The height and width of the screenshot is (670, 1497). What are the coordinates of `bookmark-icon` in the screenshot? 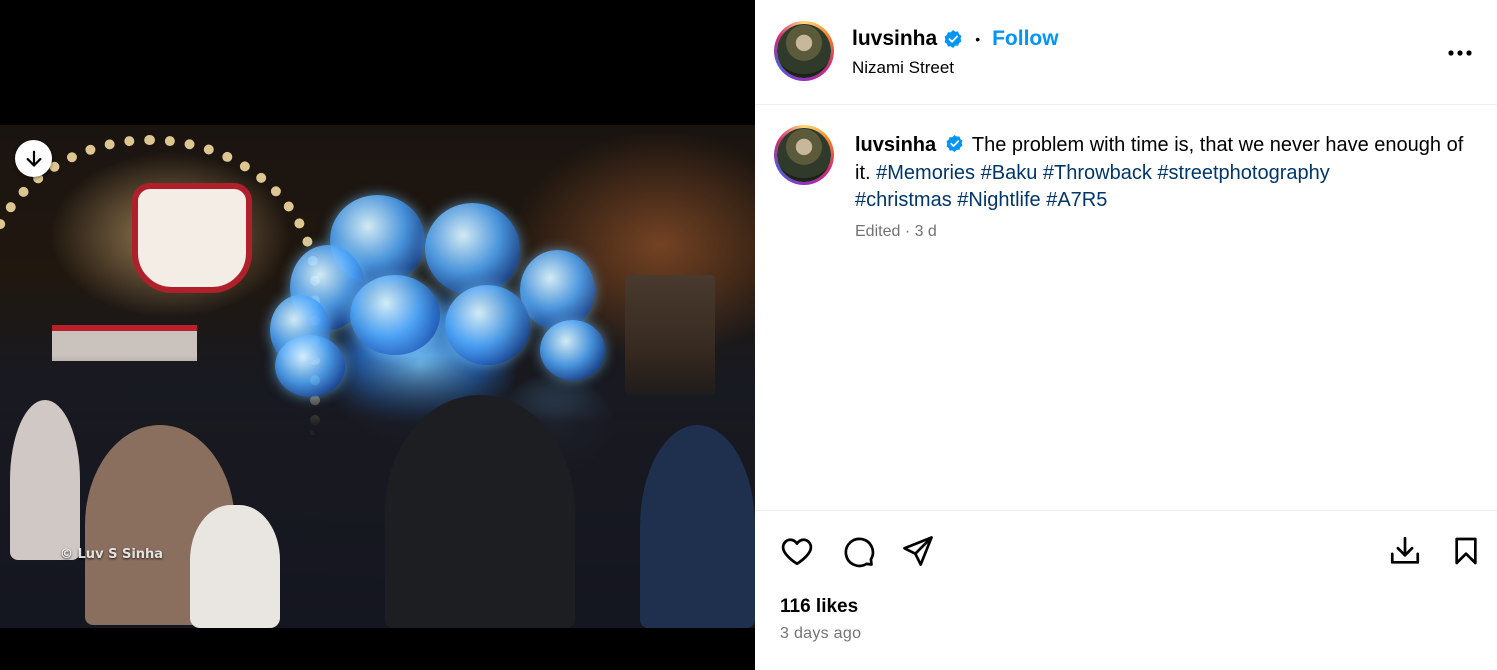 It's located at (1466, 551).